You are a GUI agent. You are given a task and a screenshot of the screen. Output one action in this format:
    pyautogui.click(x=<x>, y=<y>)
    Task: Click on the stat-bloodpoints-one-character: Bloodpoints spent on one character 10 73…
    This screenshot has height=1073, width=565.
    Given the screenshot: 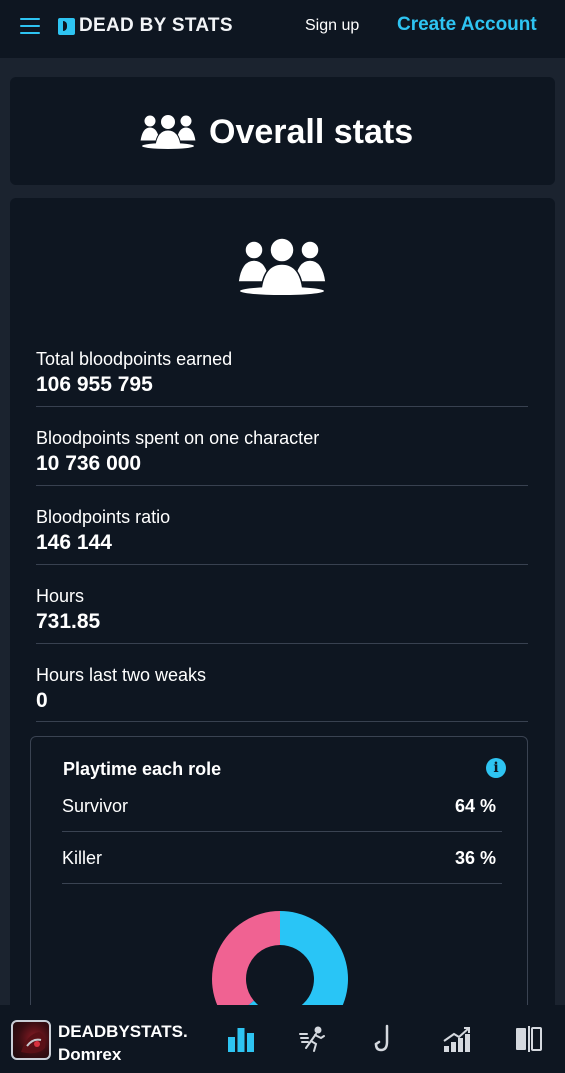 What is the action you would take?
    pyautogui.click(x=282, y=457)
    